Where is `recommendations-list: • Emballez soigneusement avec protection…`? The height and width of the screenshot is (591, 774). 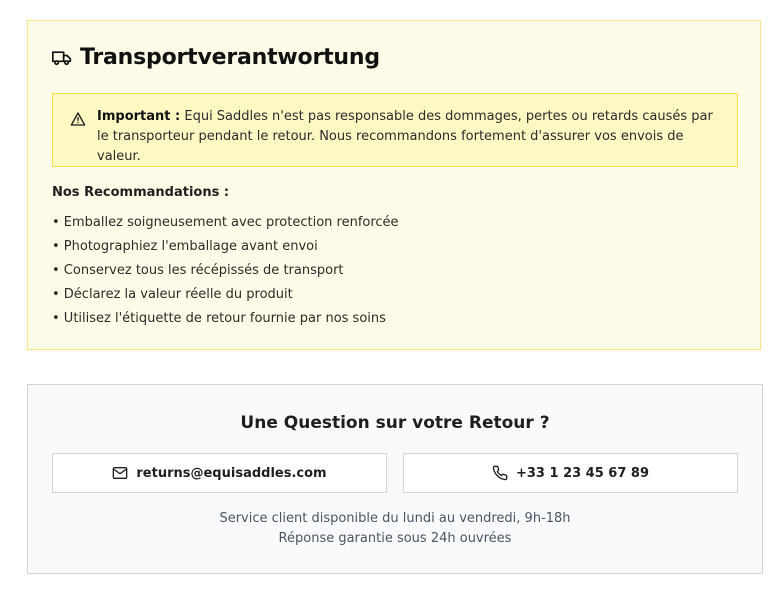
recommendations-list: • Emballez soigneusement avec protection… is located at coordinates (225, 271).